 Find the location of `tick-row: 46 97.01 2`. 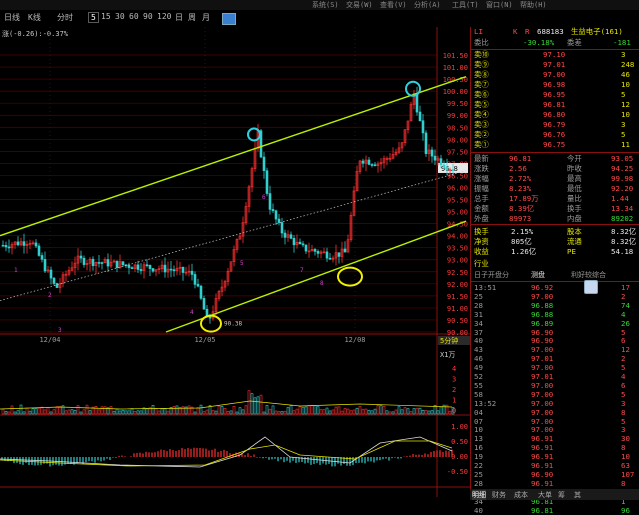

tick-row: 46 97.01 2 is located at coordinates (555, 358).